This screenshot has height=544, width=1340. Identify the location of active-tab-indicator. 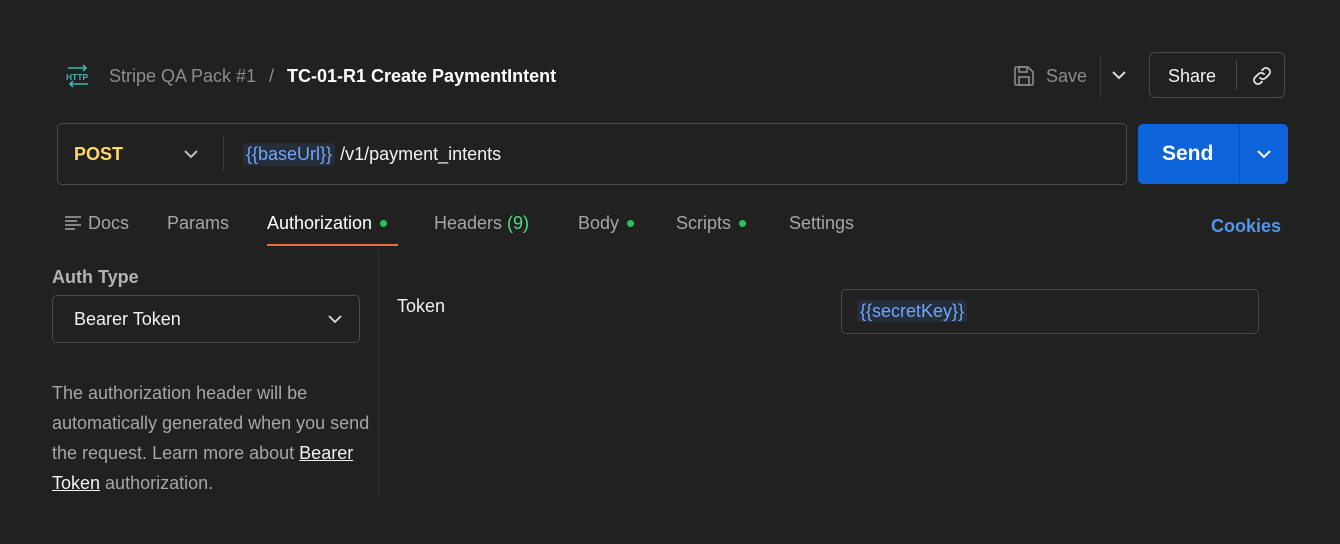
(332, 245).